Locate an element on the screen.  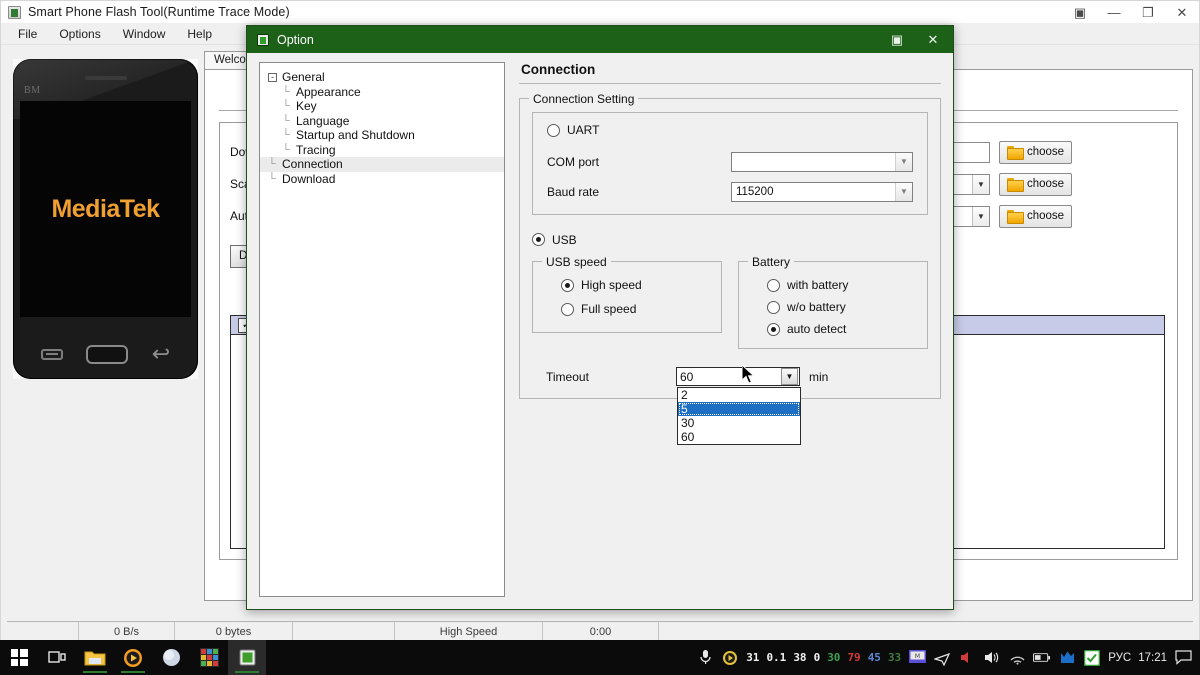
battery-without-radio: w/o battery is located at coordinates (842, 307).